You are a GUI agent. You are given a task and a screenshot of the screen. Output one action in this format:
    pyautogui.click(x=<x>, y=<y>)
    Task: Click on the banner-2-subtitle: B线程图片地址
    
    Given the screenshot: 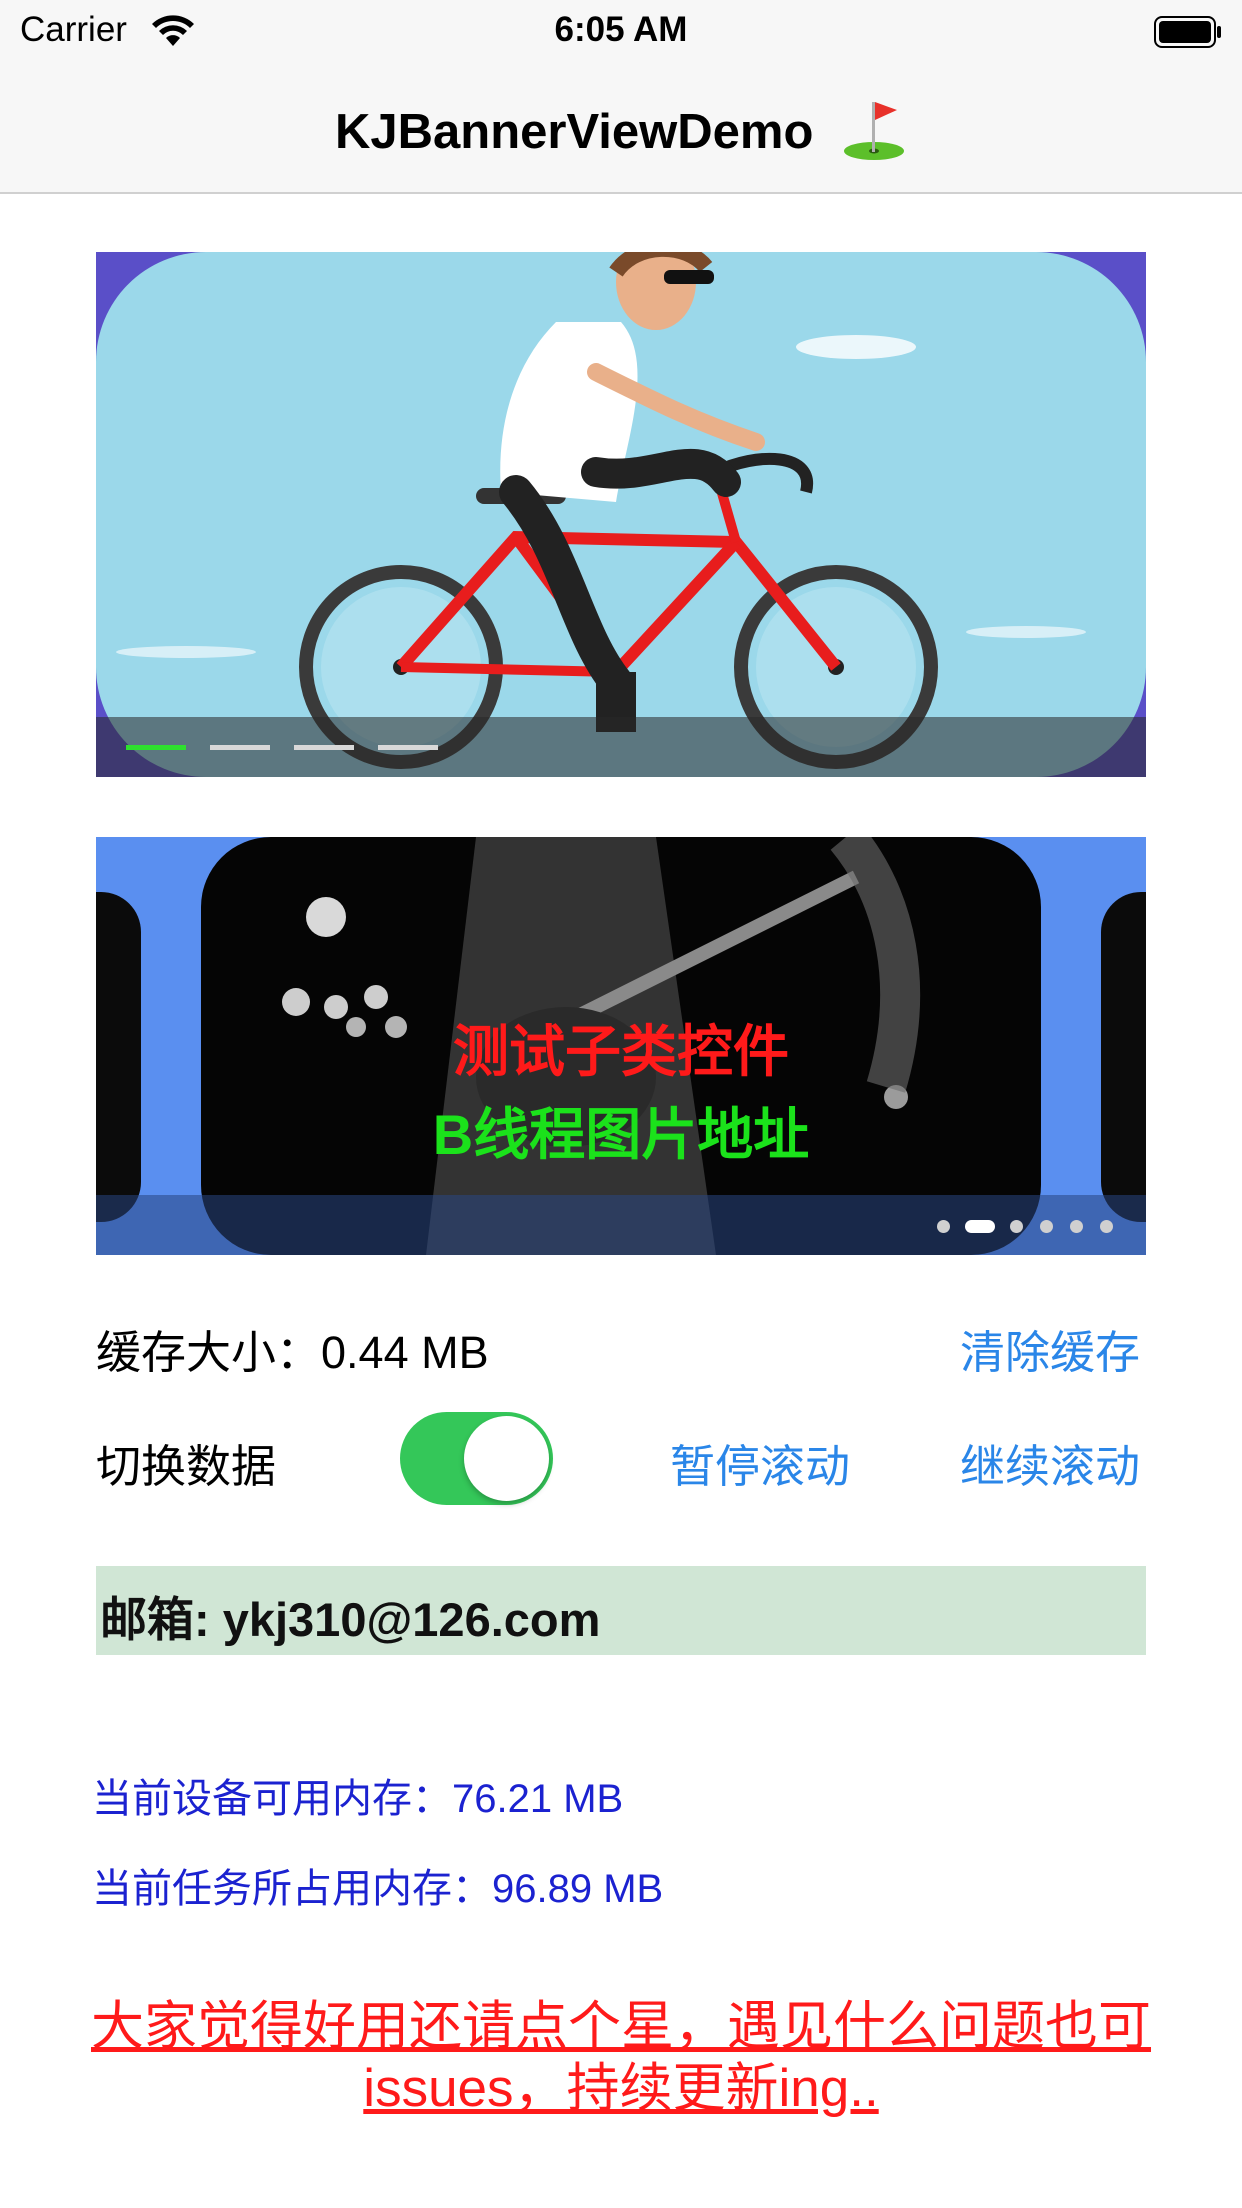 What is the action you would take?
    pyautogui.click(x=621, y=1134)
    